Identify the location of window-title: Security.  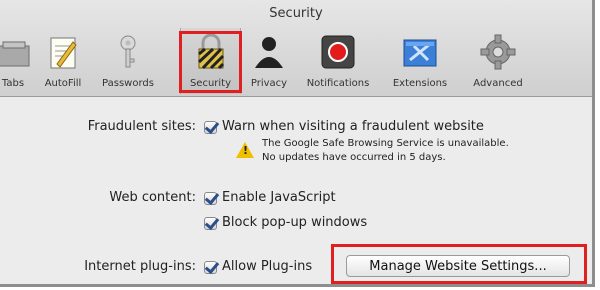
(296, 13).